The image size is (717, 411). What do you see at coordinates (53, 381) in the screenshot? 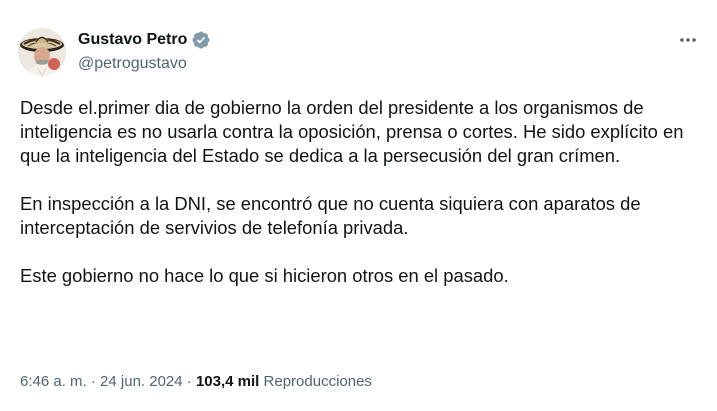
I see `tweet-timestamp: 6:46 a. m.` at bounding box center [53, 381].